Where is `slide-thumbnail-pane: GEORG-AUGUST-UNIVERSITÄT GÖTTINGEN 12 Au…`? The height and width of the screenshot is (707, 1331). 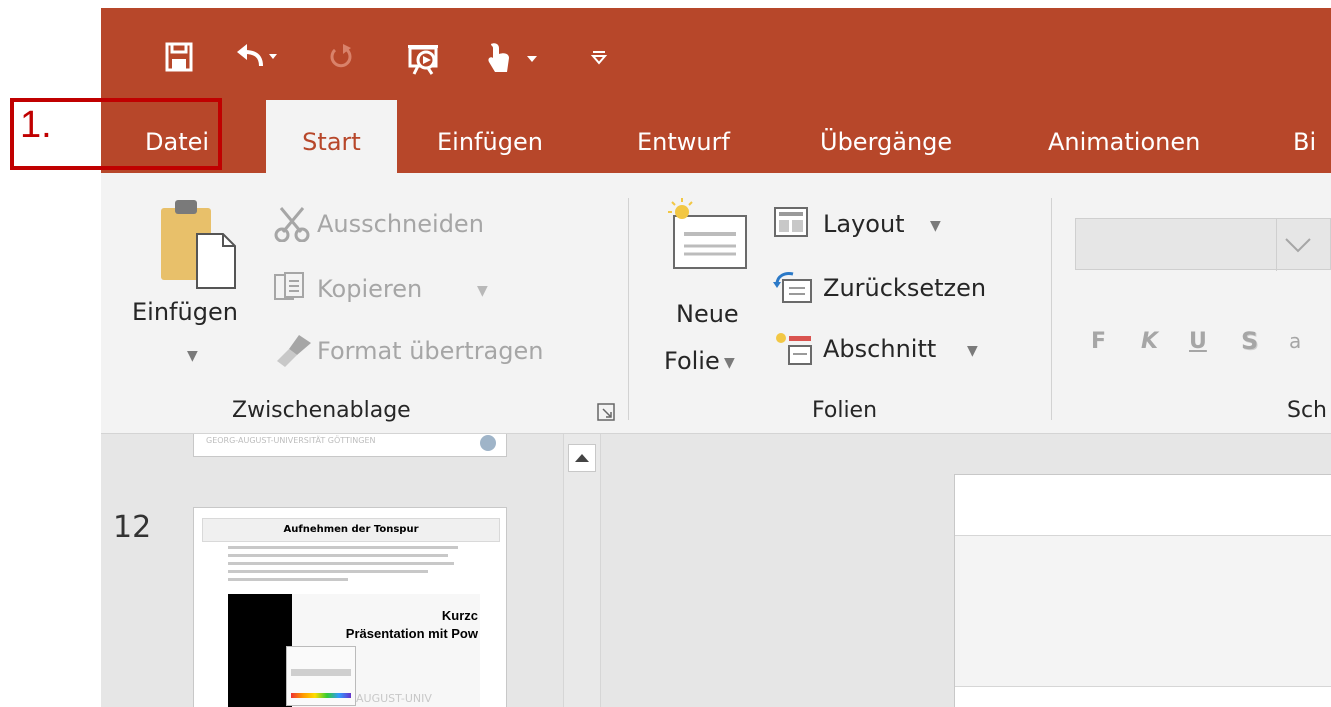 slide-thumbnail-pane: GEORG-AUGUST-UNIVERSITÄT GÖTTINGEN 12 Au… is located at coordinates (332, 570).